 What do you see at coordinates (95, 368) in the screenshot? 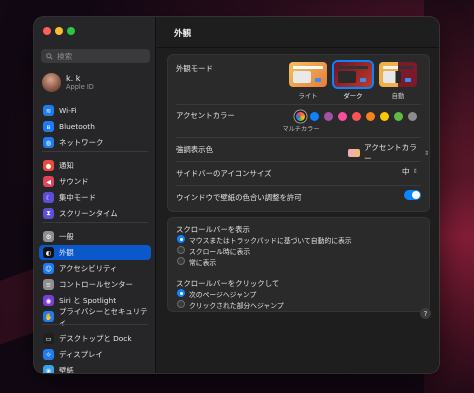
I see `sidebar-item-wallpaper: ❀ 壁紙` at bounding box center [95, 368].